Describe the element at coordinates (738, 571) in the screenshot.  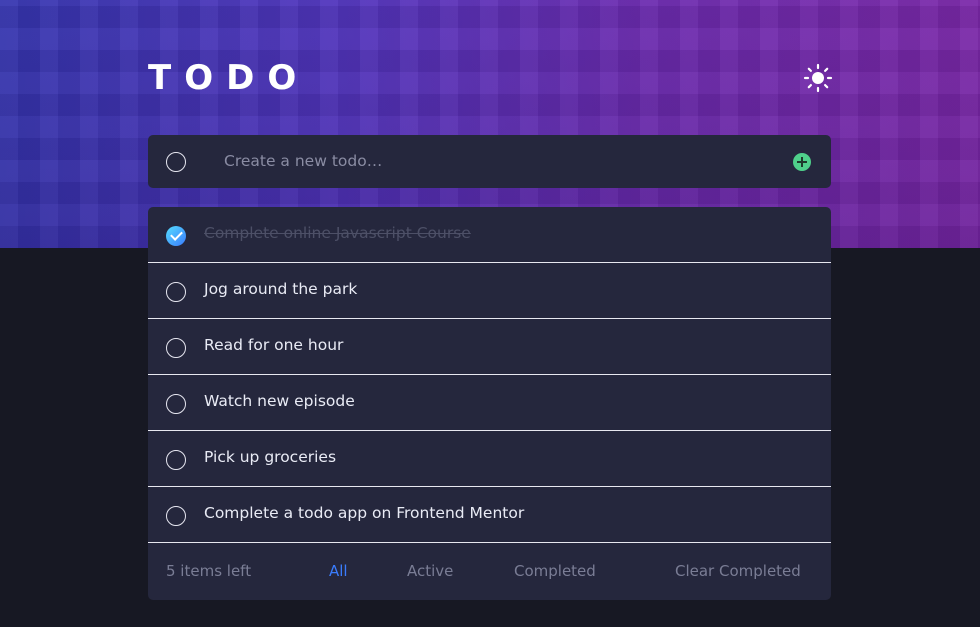
I see `clear-completed-button: Clear Completed` at that location.